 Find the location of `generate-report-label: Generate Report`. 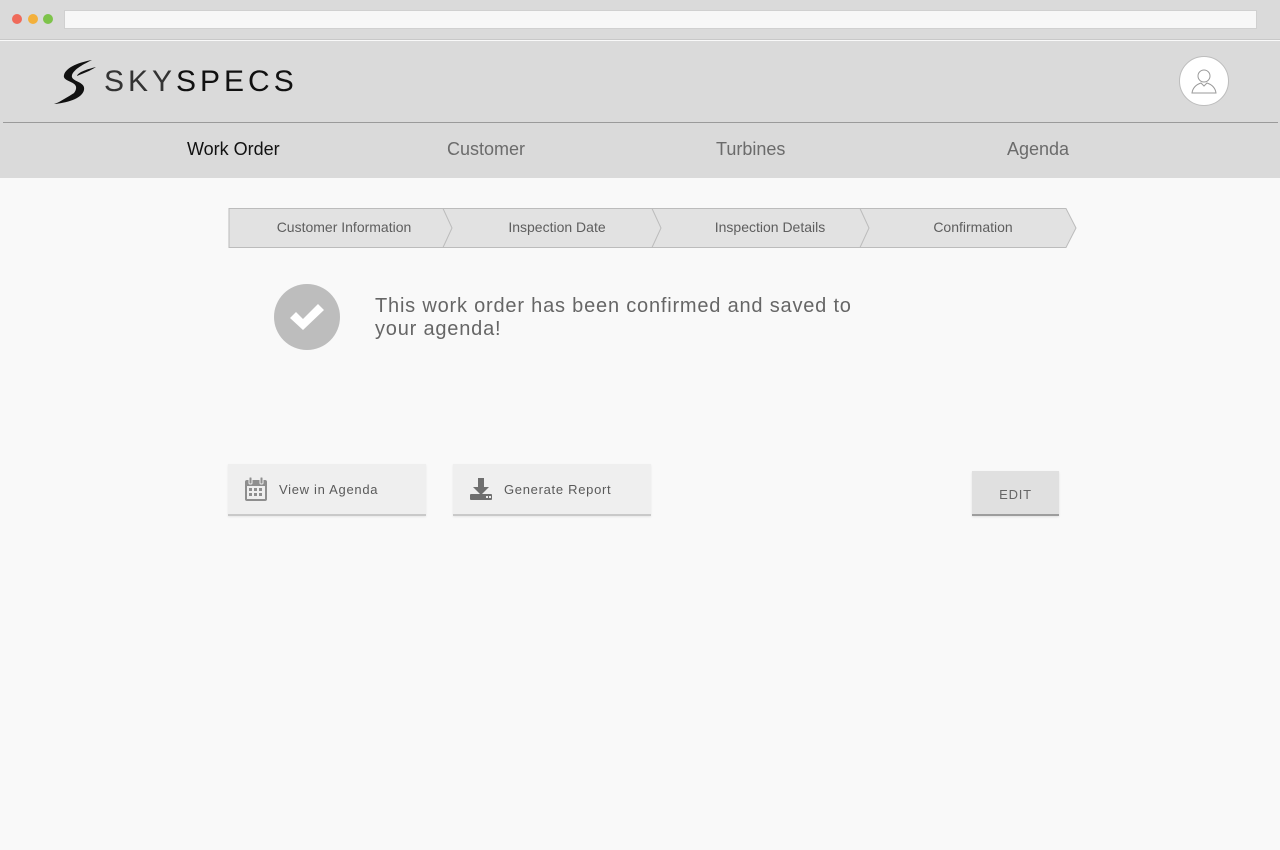

generate-report-label: Generate Report is located at coordinates (558, 489).